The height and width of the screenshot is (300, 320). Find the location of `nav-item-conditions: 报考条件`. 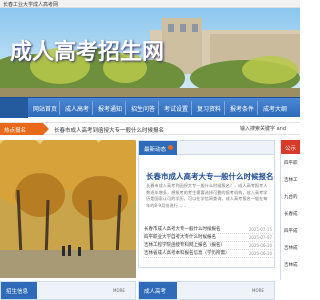

nav-item-conditions: 报考条件 is located at coordinates (242, 108).